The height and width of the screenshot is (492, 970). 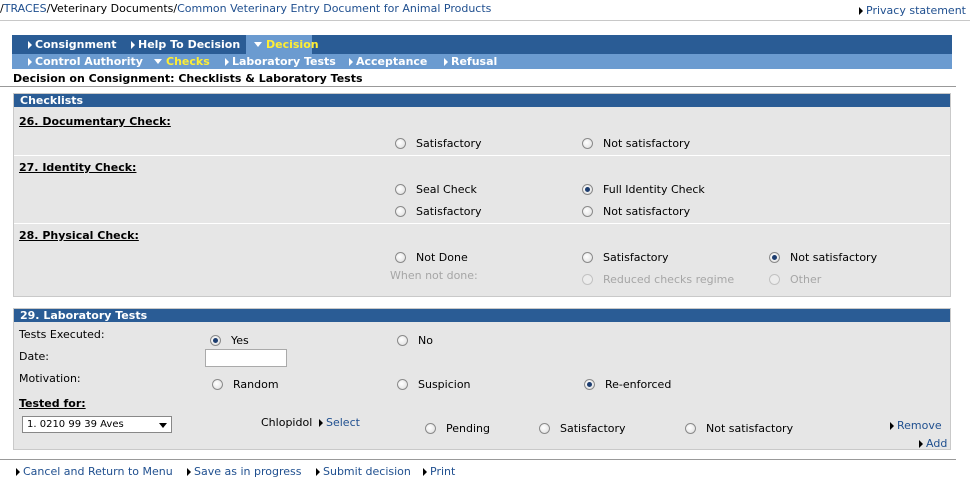 What do you see at coordinates (25, 8) in the screenshot?
I see `breadcrumb-traces-link: TRACES` at bounding box center [25, 8].